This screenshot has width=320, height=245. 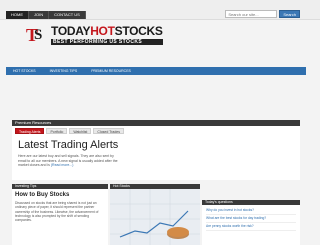 I want to click on hot-stocks-image, so click(x=155, y=217).